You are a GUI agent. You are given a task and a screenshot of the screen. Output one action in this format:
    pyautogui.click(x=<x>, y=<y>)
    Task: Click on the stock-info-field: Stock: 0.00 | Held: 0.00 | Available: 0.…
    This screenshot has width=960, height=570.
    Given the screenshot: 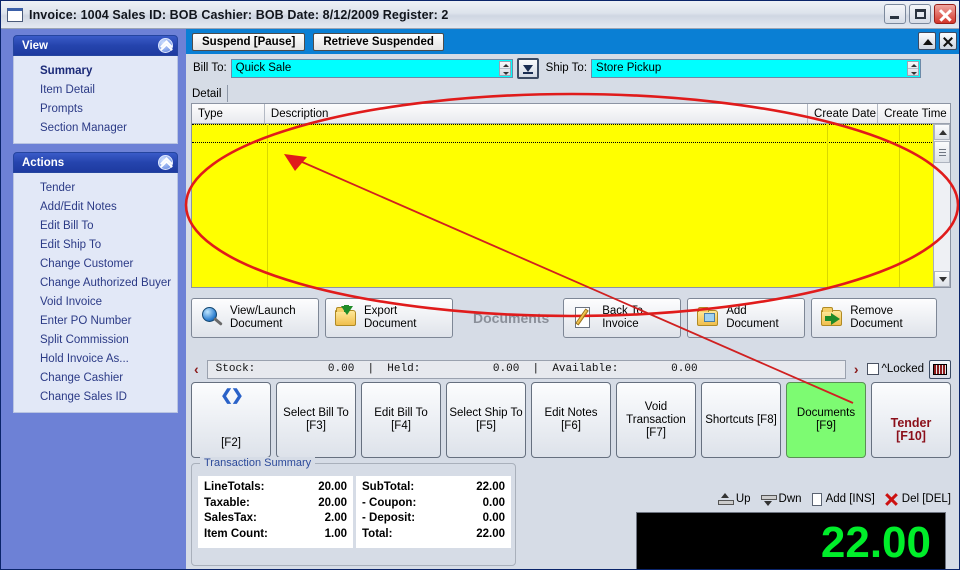 What is the action you would take?
    pyautogui.click(x=526, y=369)
    